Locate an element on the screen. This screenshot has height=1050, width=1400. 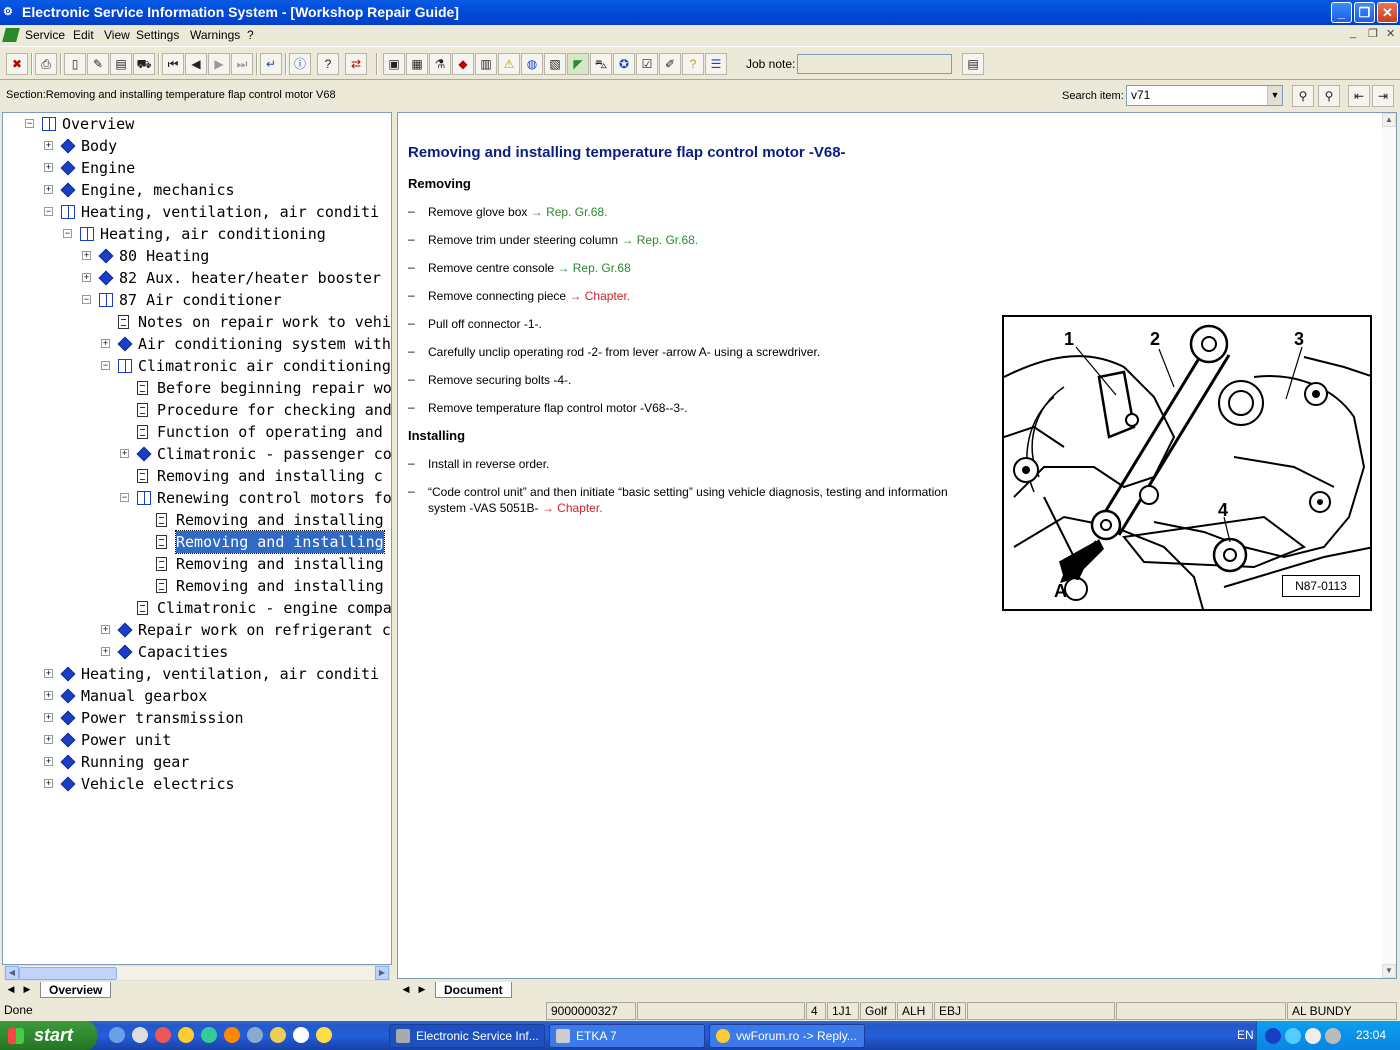
tree-node: + Air conditioning system with is located at coordinates (197, 344).